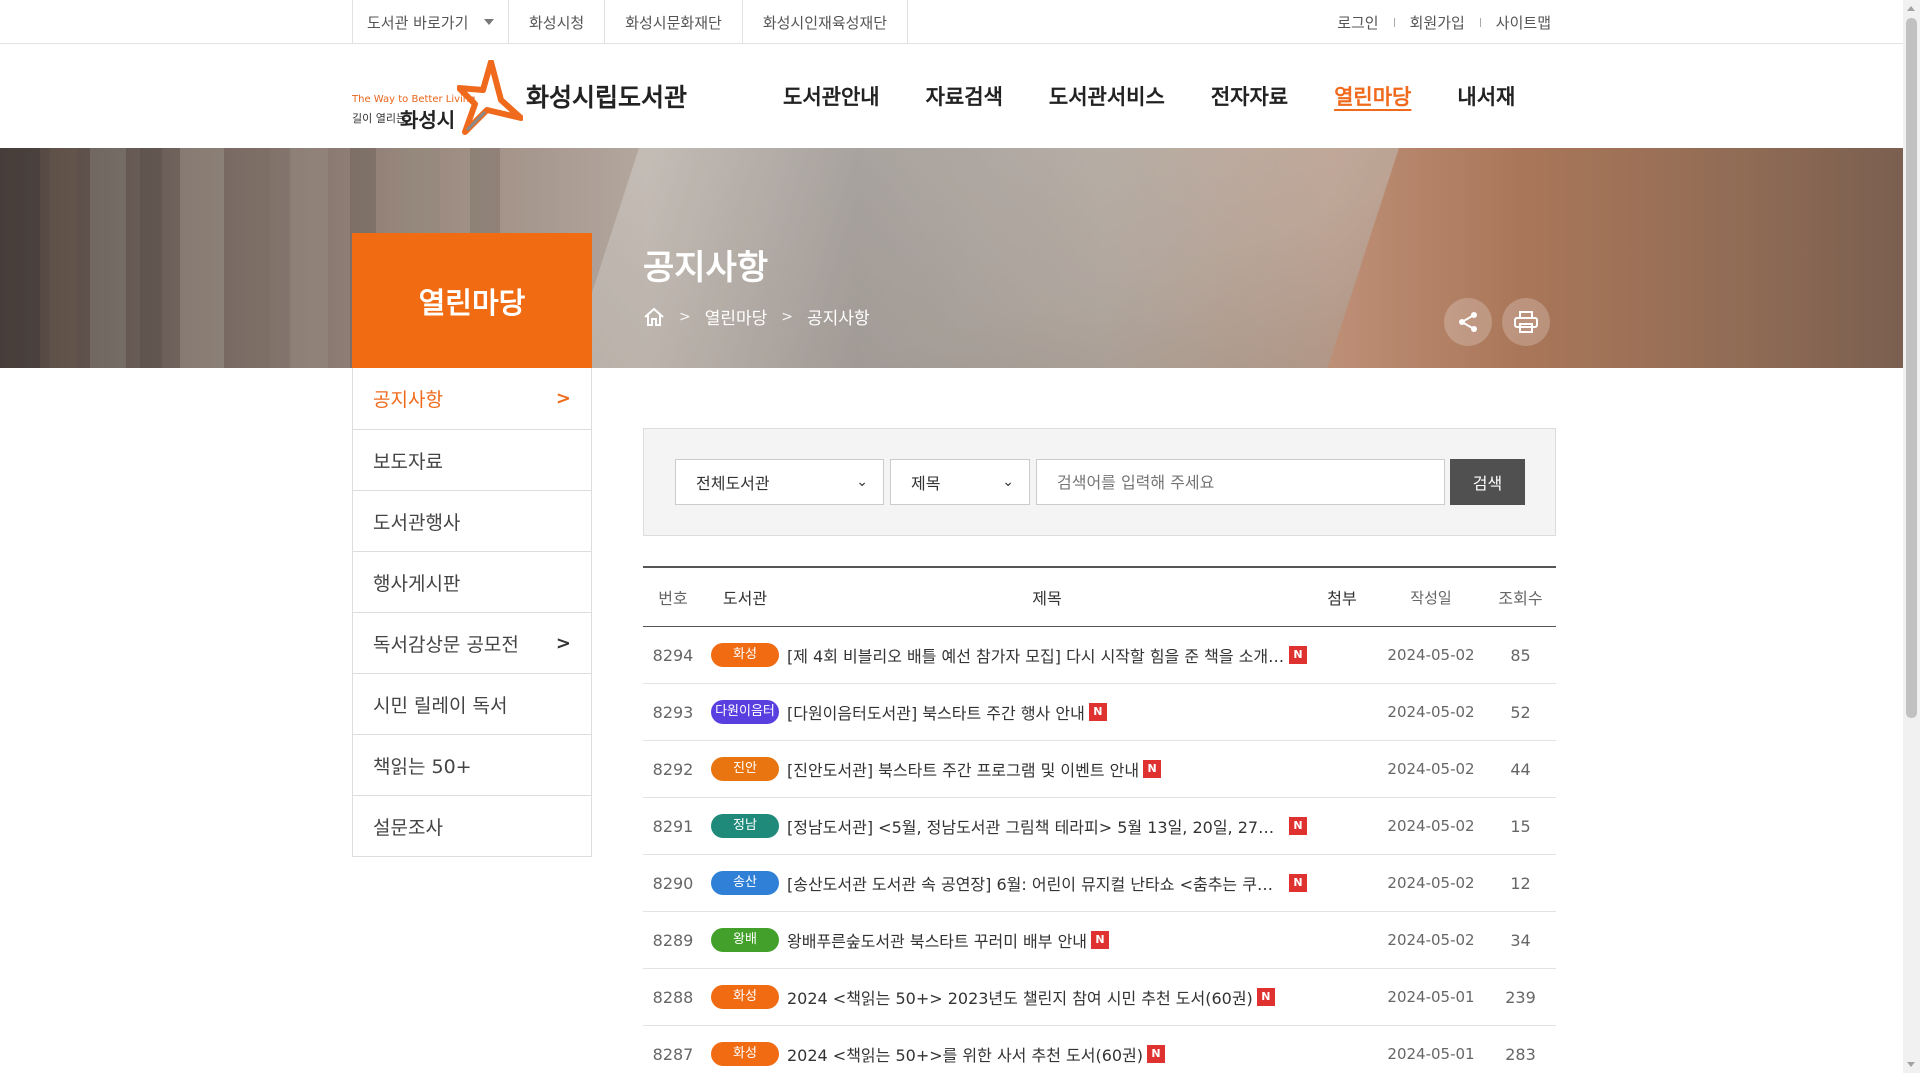  Describe the element at coordinates (673, 883) in the screenshot. I see `row-number: 8290` at that location.